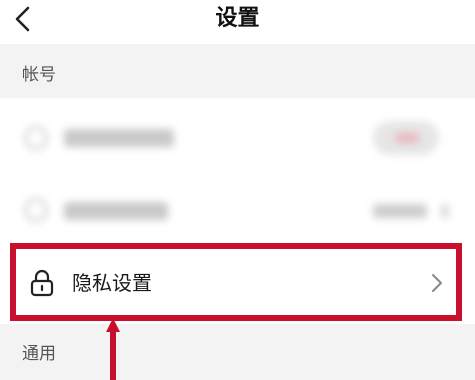 This screenshot has height=380, width=475. I want to click on section-header-account: 帐号, so click(237, 71).